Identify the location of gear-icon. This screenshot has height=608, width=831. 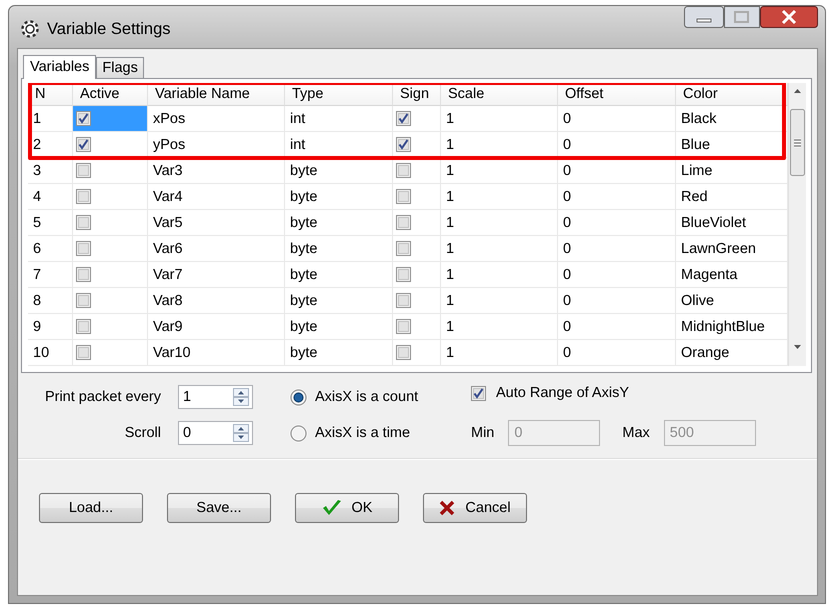
(30, 29).